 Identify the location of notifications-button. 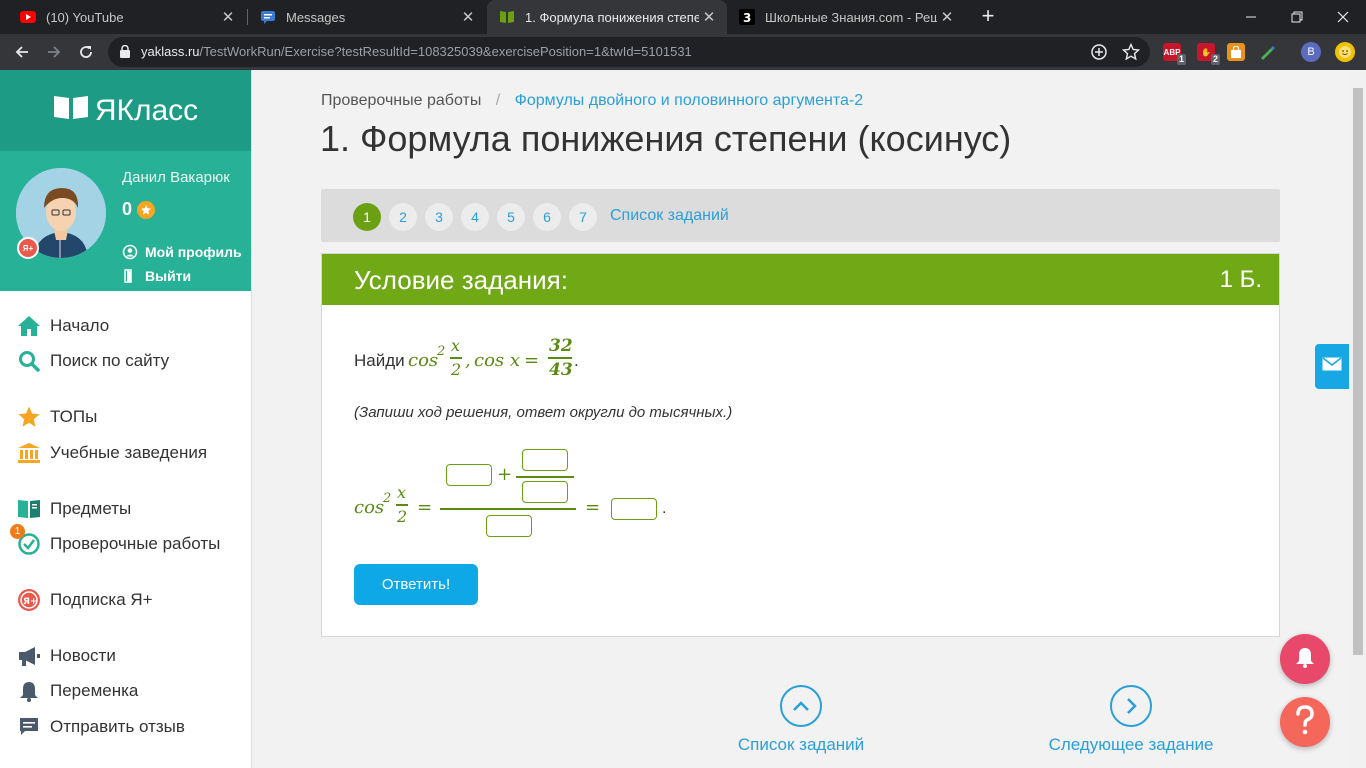
(1305, 659).